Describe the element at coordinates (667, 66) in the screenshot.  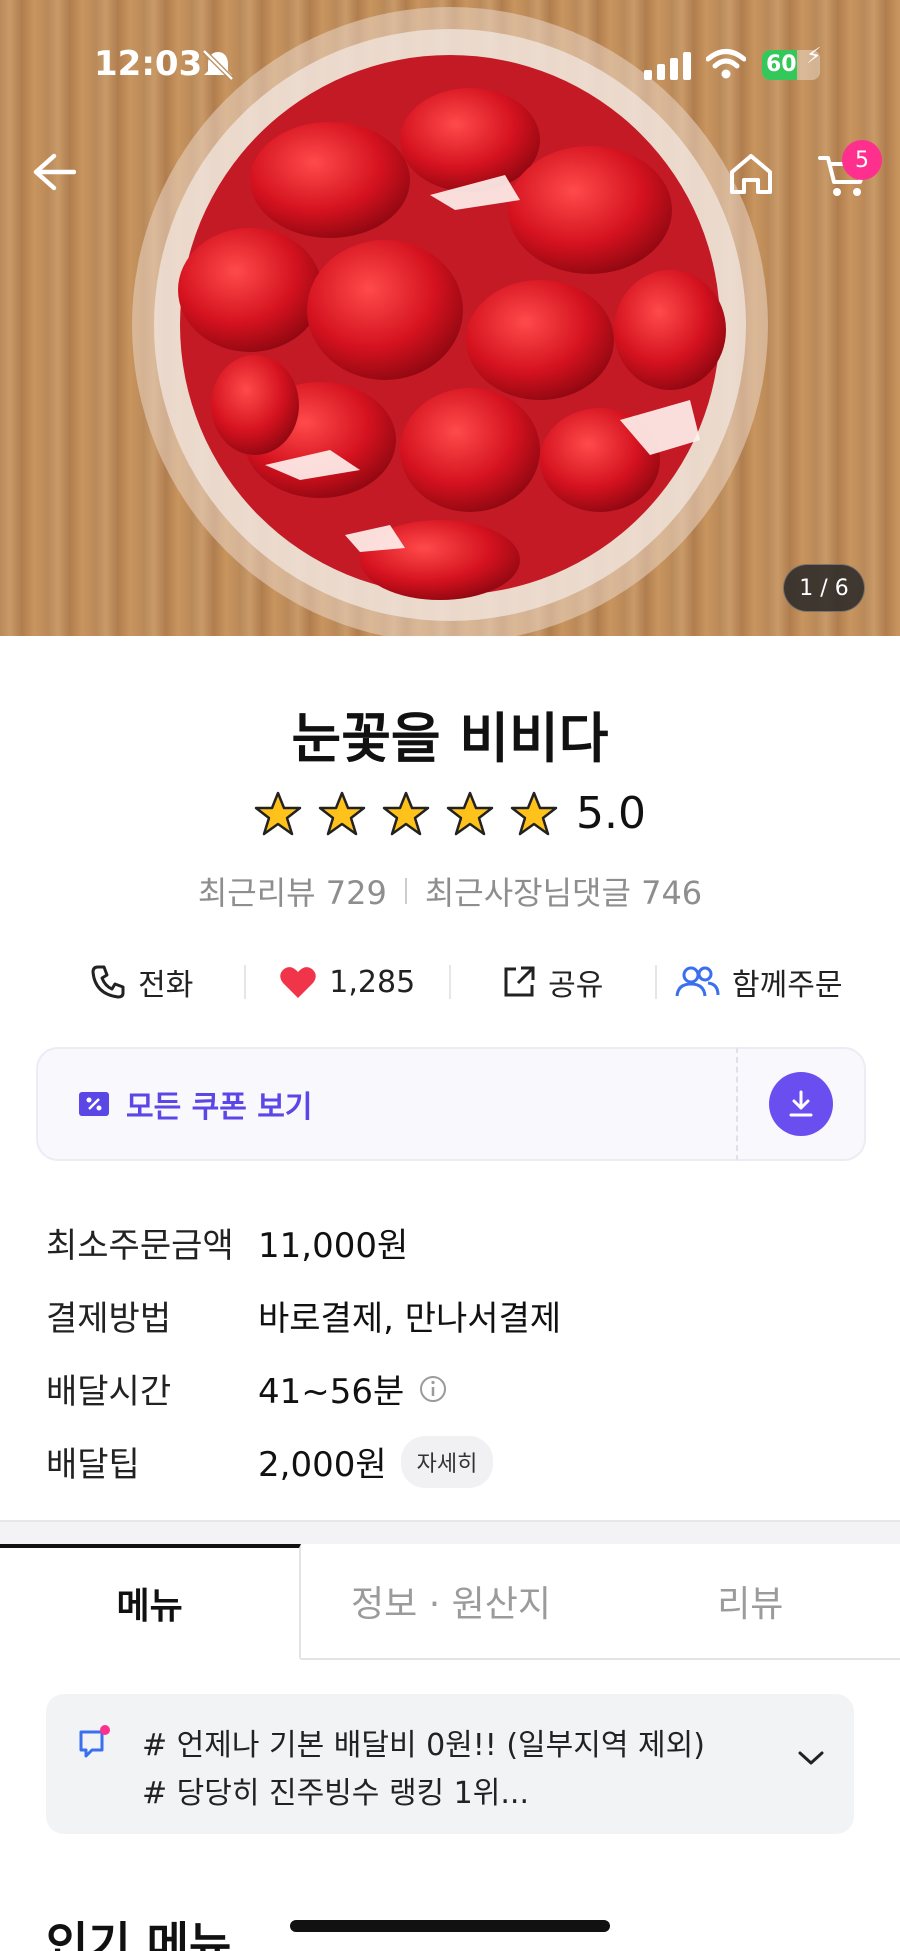
I see `signal-icon` at that location.